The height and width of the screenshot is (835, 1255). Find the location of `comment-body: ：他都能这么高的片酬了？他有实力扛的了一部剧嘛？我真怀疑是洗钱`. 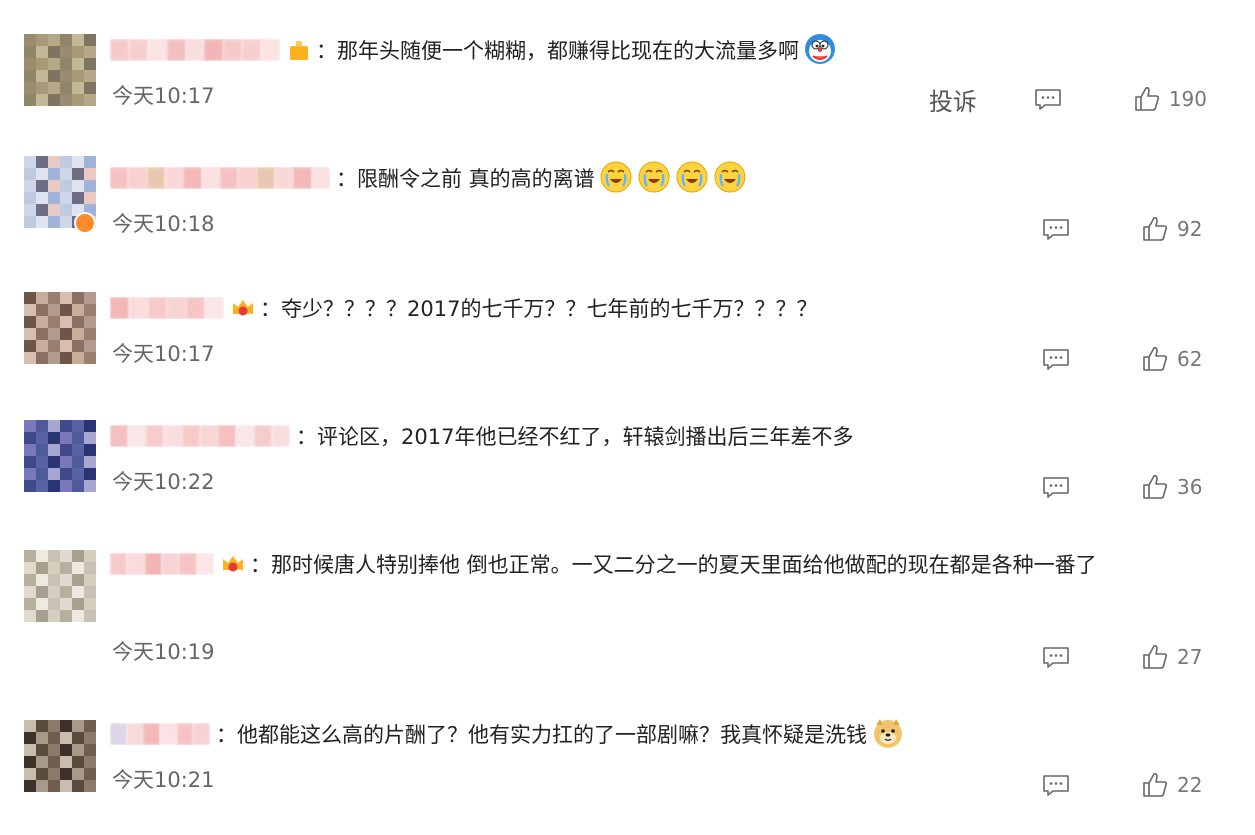

comment-body: ：他都能这么高的片酬了？他有实力扛的了一部剧嘛？我真怀疑是洗钱 is located at coordinates (658, 735).